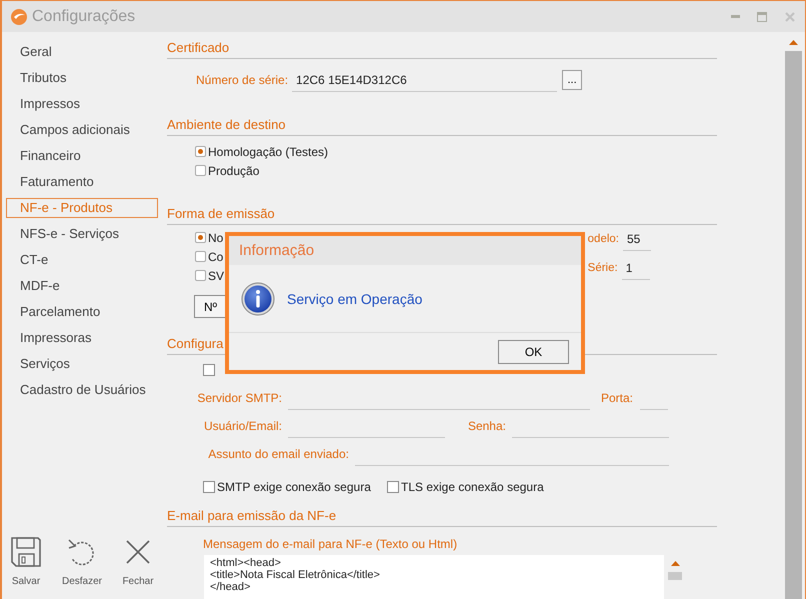 This screenshot has width=806, height=599. Describe the element at coordinates (790, 16) in the screenshot. I see `close-icon` at that location.